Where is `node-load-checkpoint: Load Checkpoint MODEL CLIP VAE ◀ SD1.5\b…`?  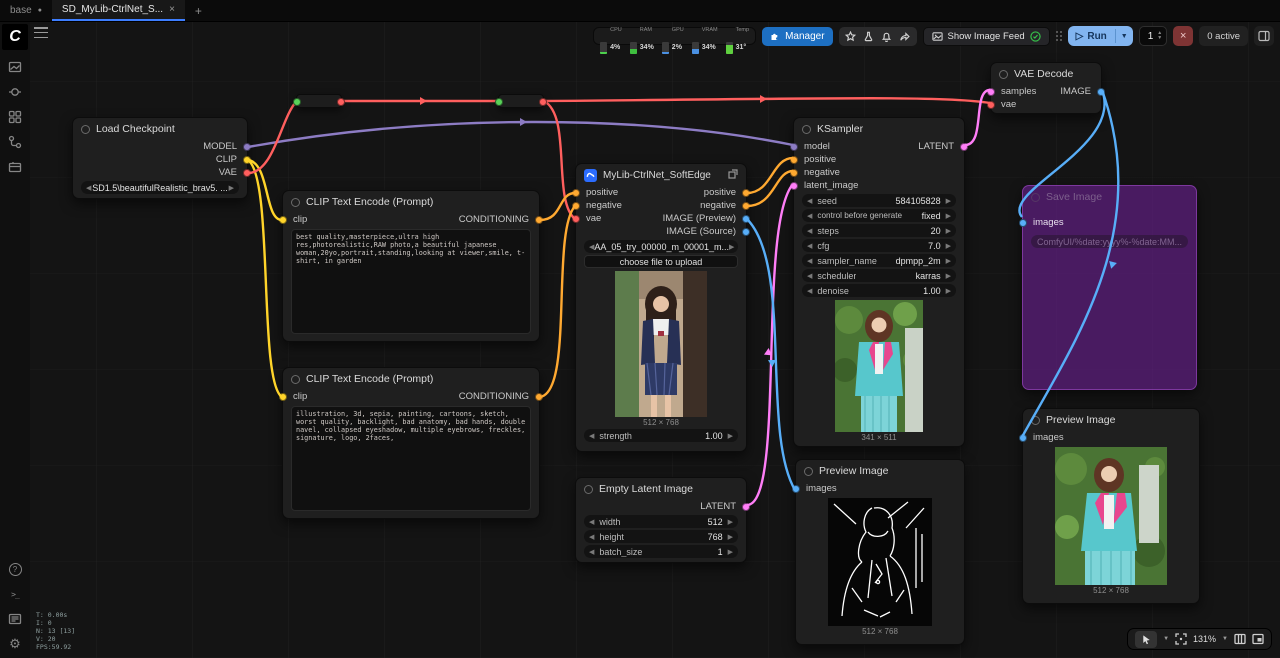
node-load-checkpoint: Load Checkpoint MODEL CLIP VAE ◀ SD1.5\b… is located at coordinates (161, 158).